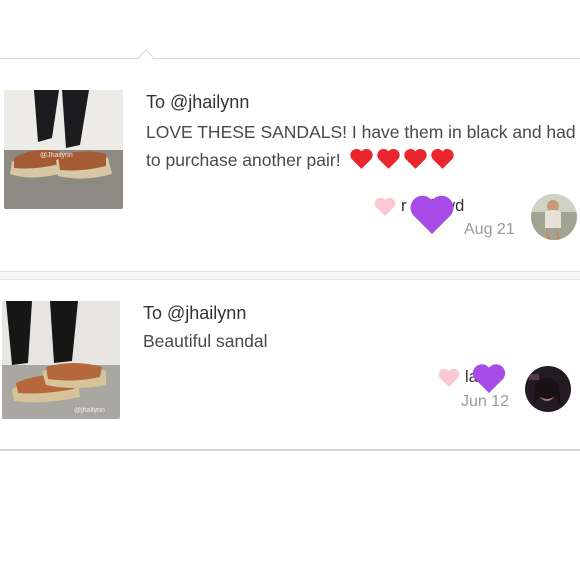 The height and width of the screenshot is (580, 580). What do you see at coordinates (146, 58) in the screenshot?
I see `pointer-caret` at bounding box center [146, 58].